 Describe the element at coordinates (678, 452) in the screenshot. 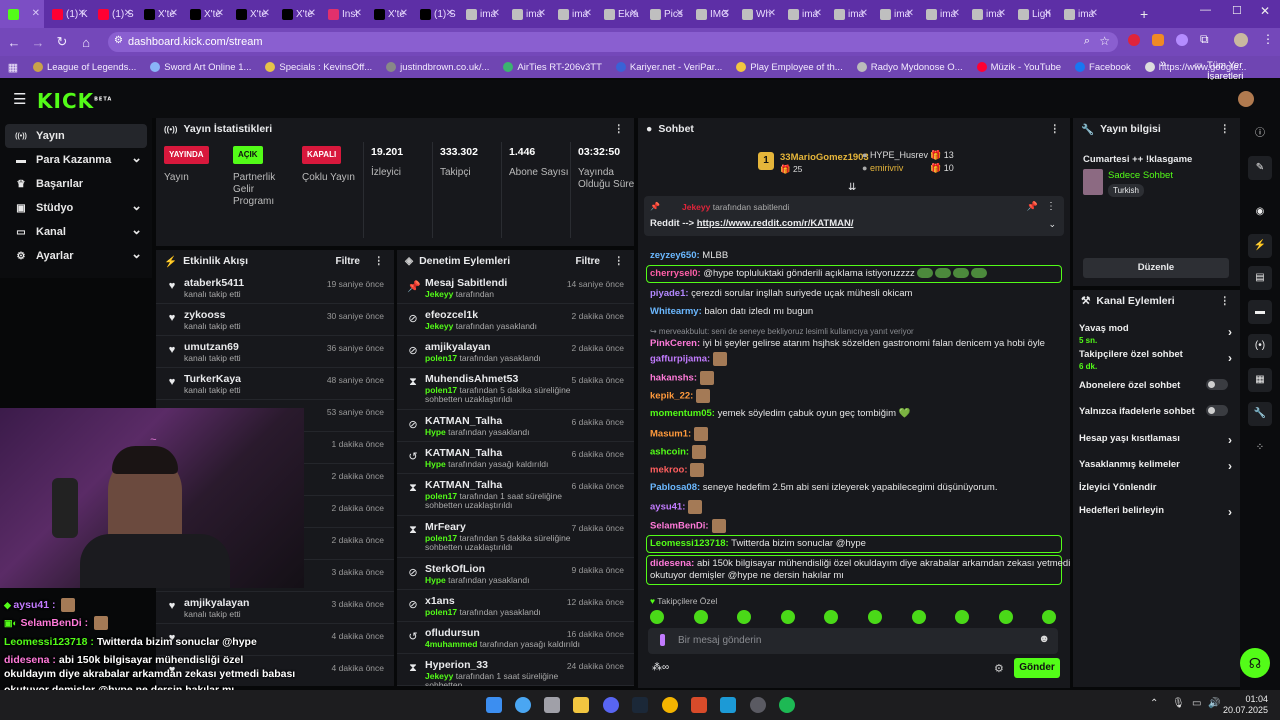

I see `chat-message: ashcoin:` at that location.